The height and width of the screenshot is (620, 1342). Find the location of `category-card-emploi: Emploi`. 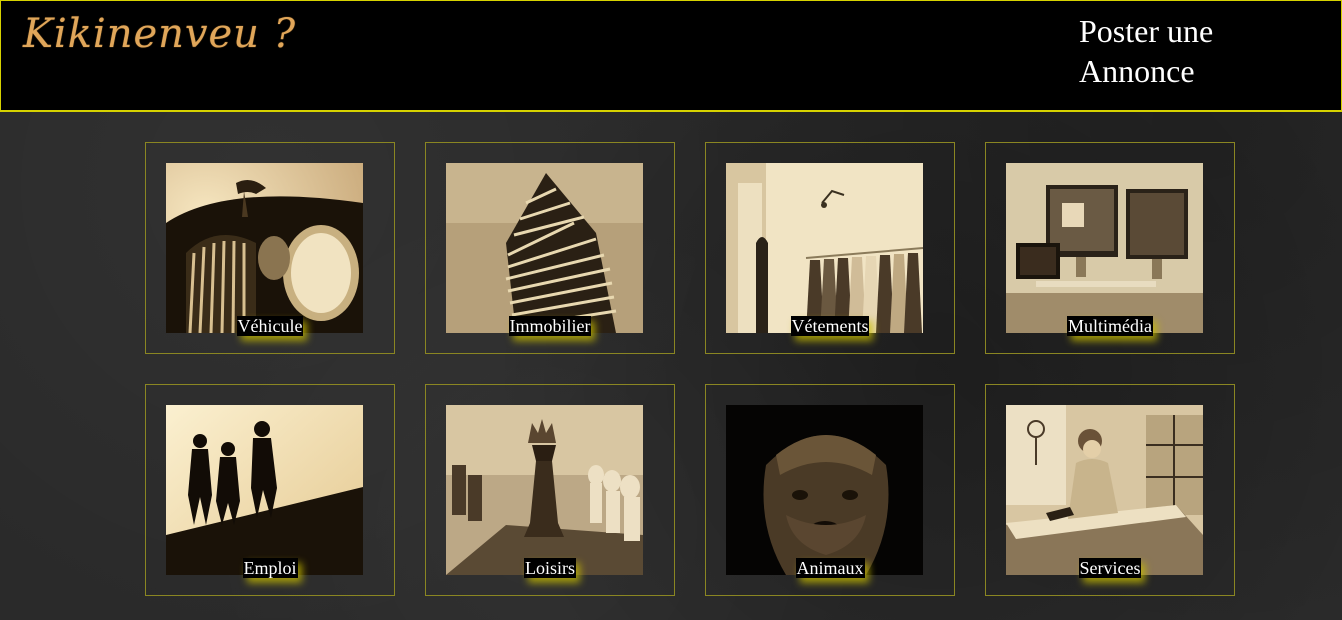

category-card-emploi: Emploi is located at coordinates (270, 490).